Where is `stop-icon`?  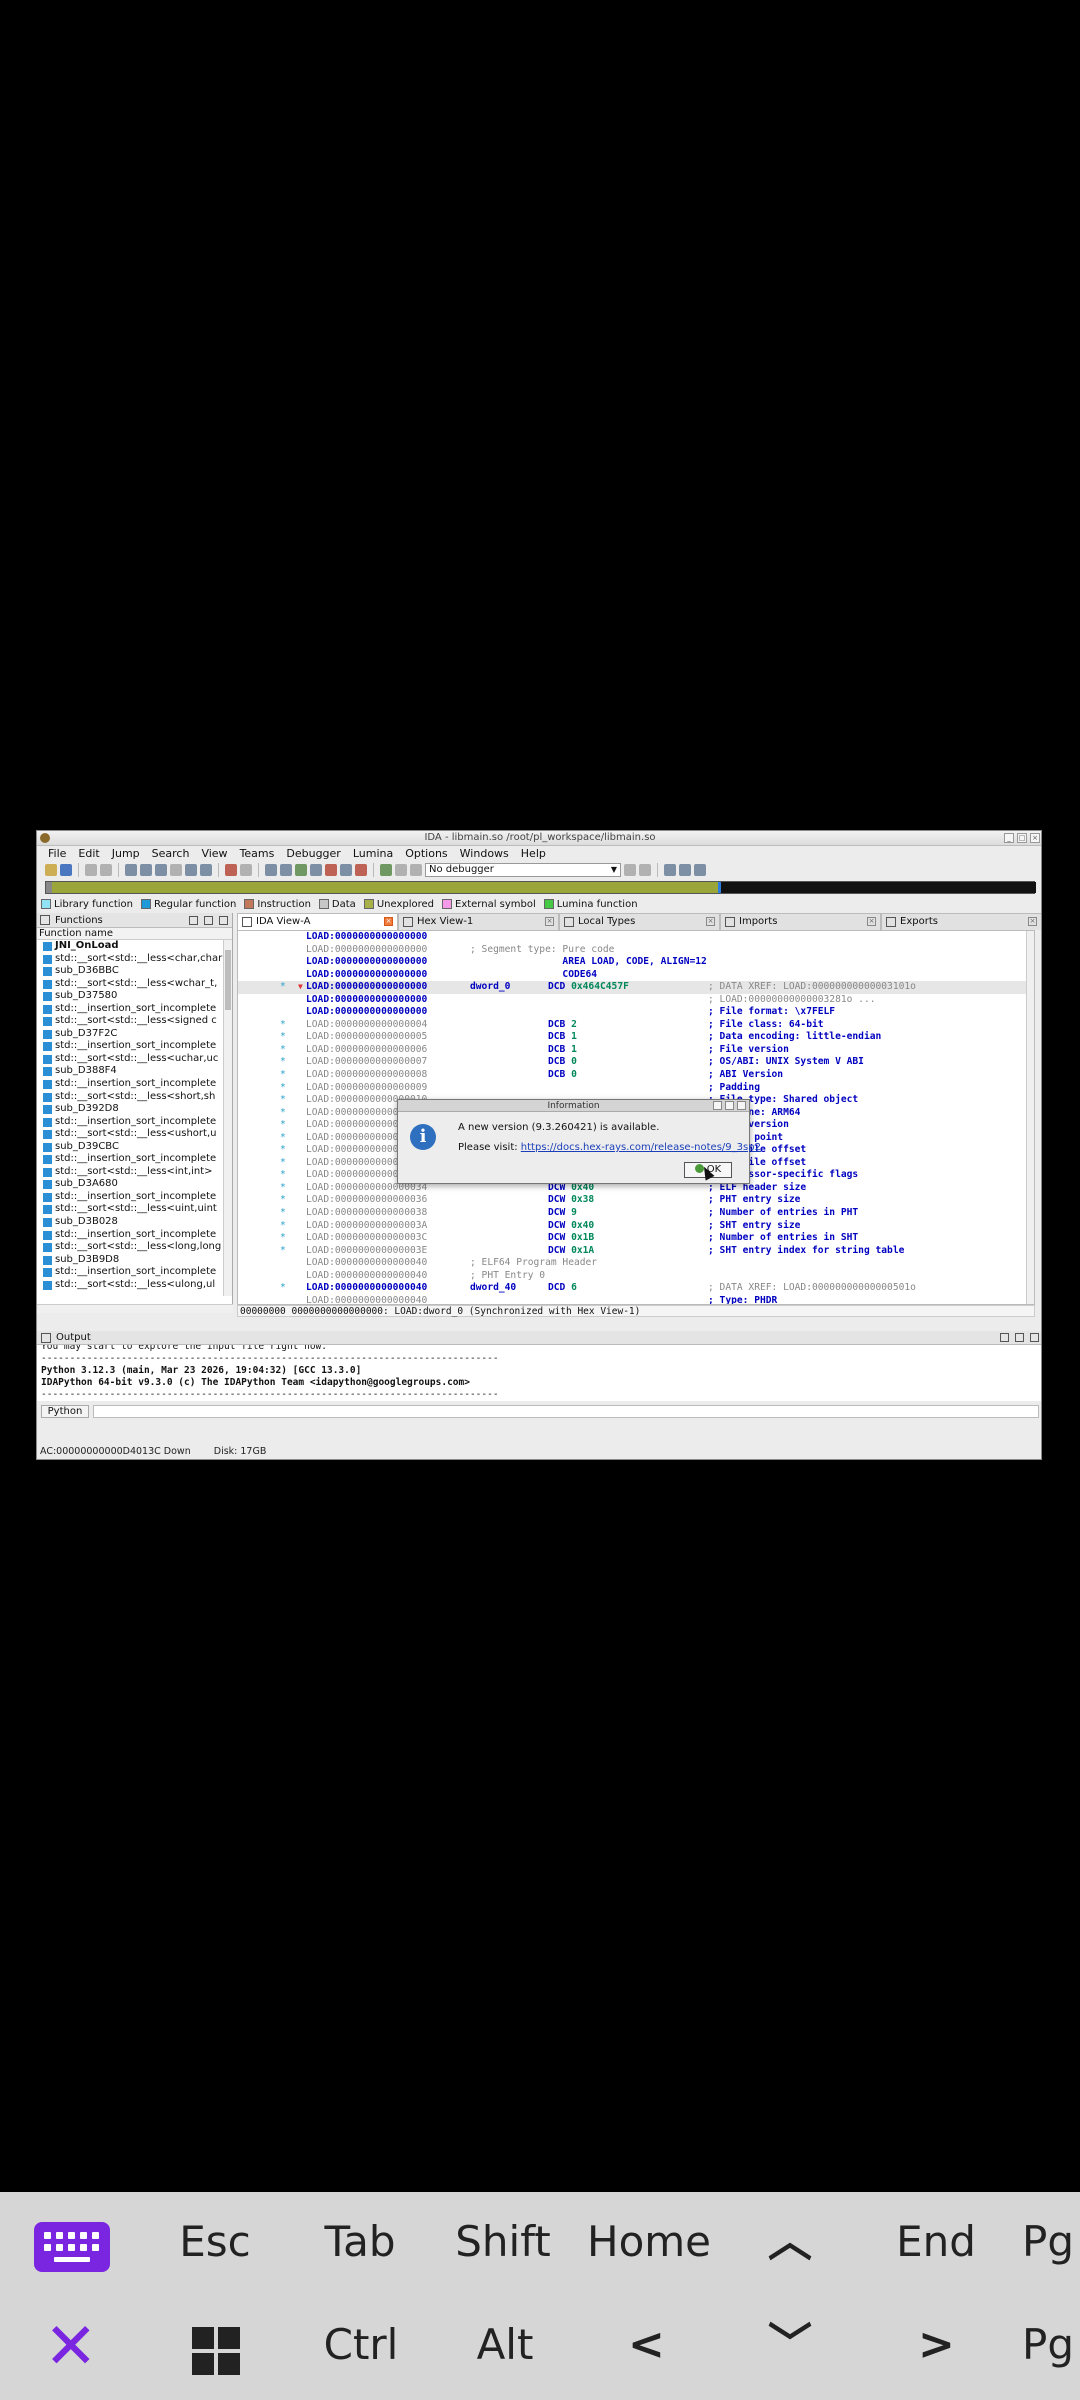
stop-icon is located at coordinates (416, 870).